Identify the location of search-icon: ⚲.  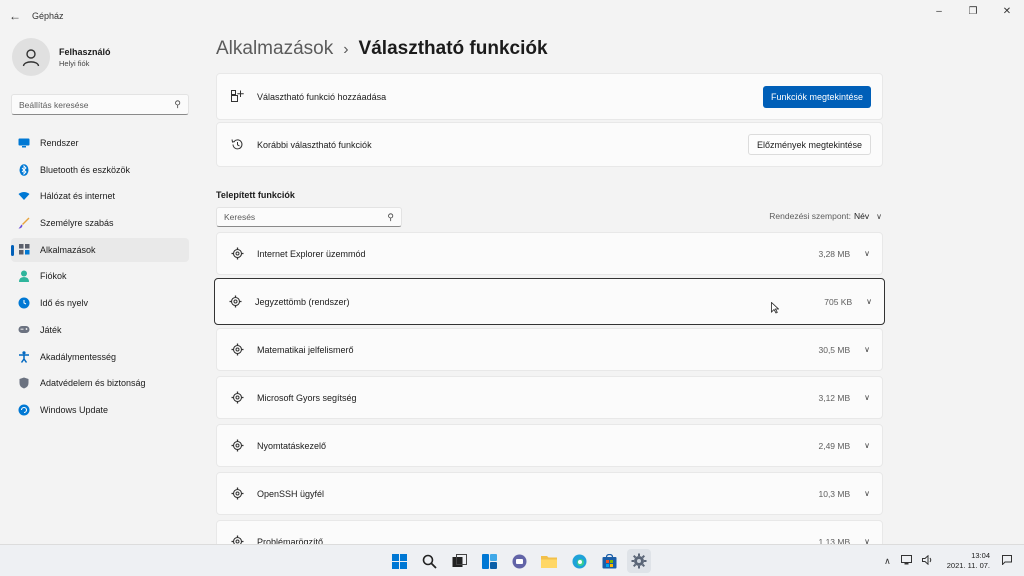
(177, 104).